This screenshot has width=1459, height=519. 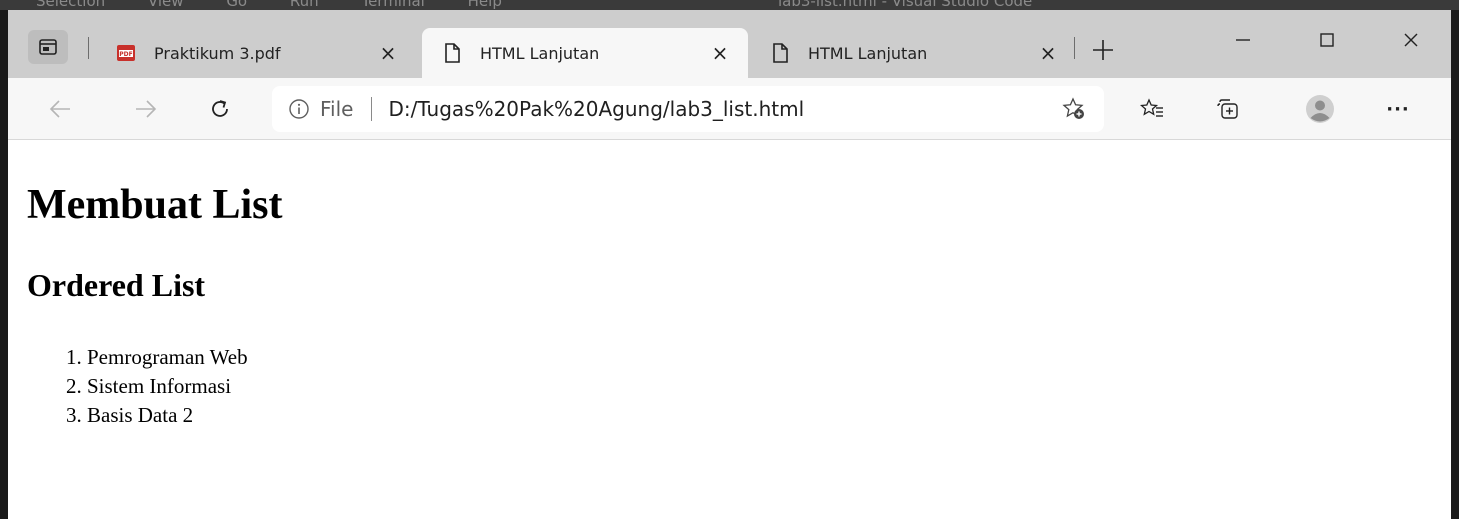 I want to click on tab-actions-button, so click(x=48, y=47).